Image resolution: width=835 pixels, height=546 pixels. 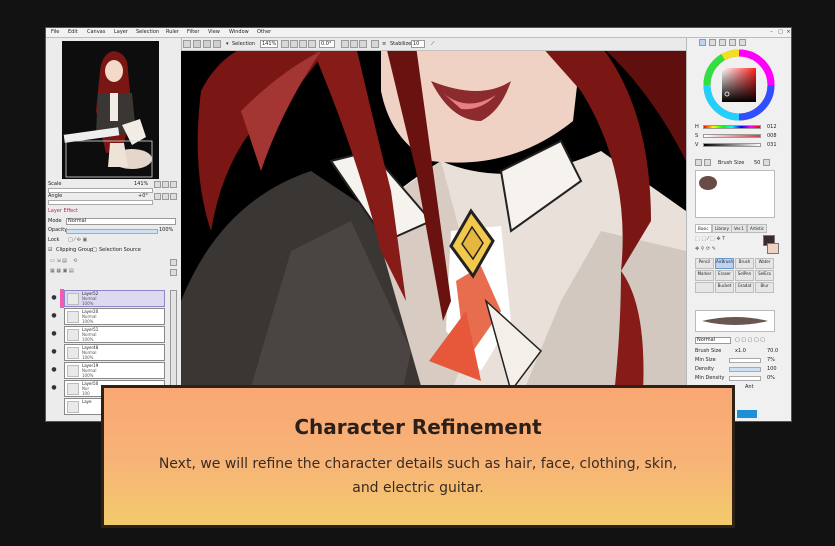 What do you see at coordinates (239, 32) in the screenshot?
I see `menu-window: Window` at bounding box center [239, 32].